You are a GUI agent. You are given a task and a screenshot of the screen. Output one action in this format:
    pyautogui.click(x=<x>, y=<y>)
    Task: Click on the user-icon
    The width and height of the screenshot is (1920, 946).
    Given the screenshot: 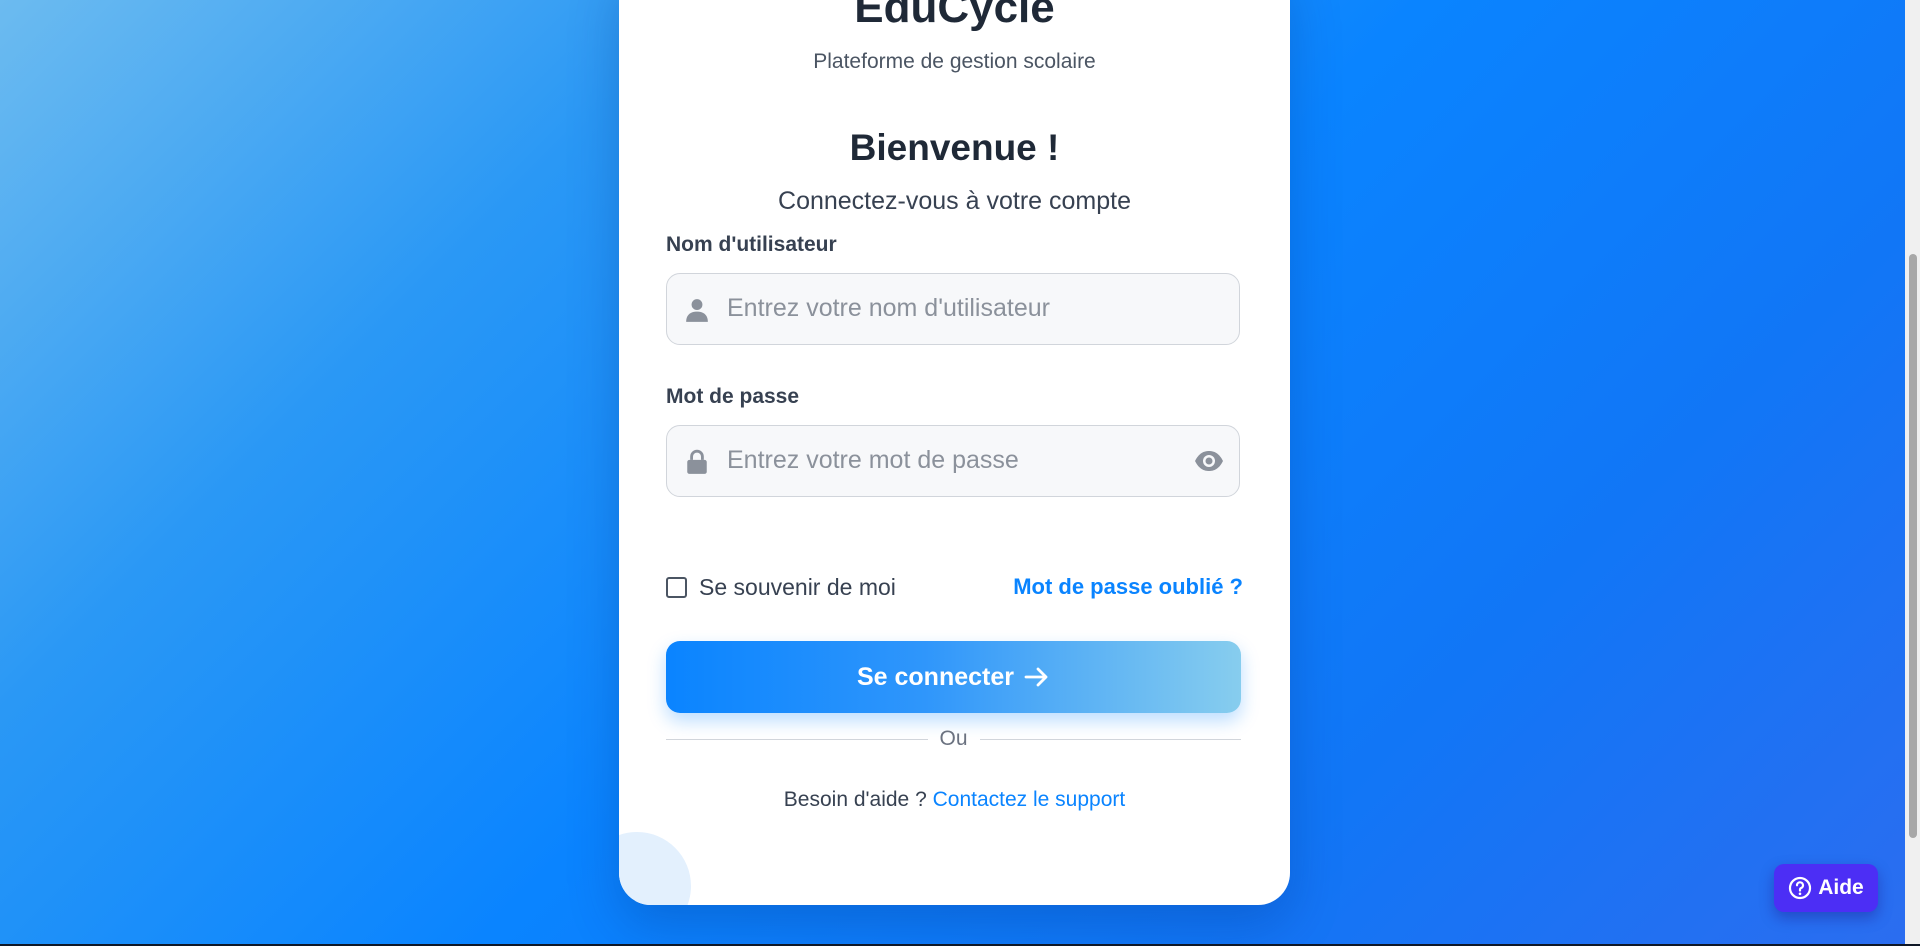 What is the action you would take?
    pyautogui.click(x=697, y=310)
    